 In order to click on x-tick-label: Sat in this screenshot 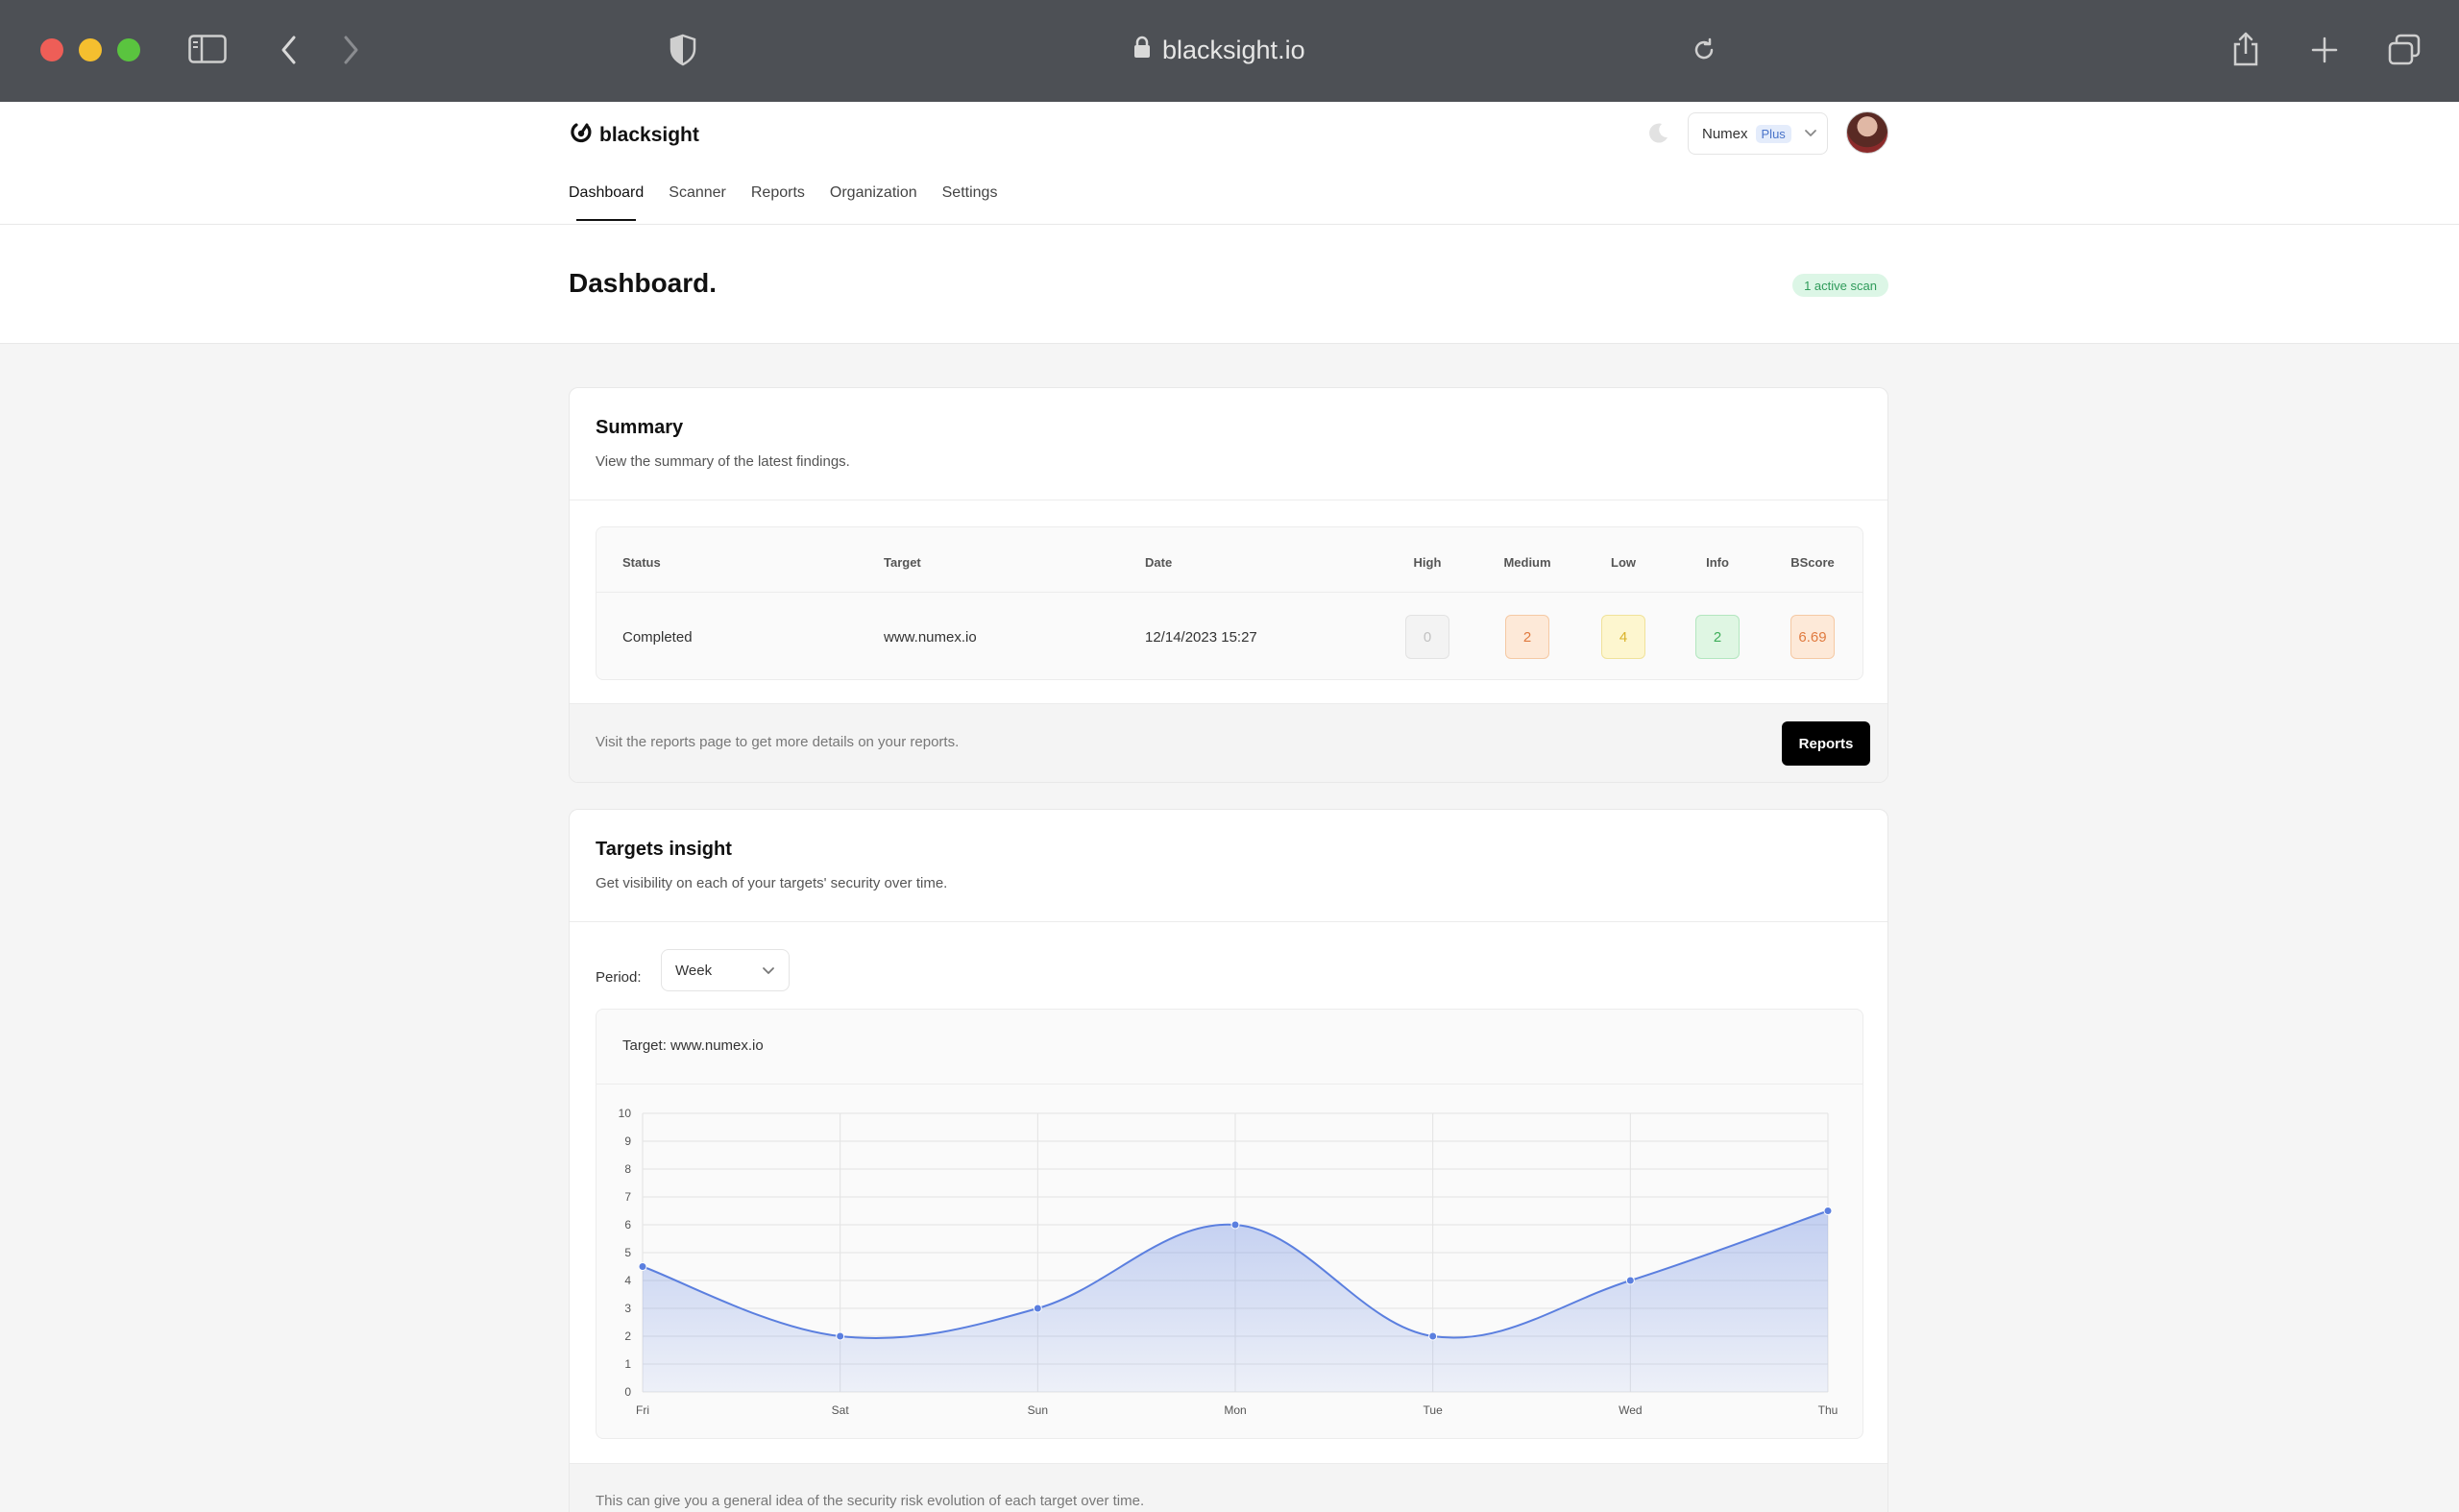, I will do `click(841, 1410)`.